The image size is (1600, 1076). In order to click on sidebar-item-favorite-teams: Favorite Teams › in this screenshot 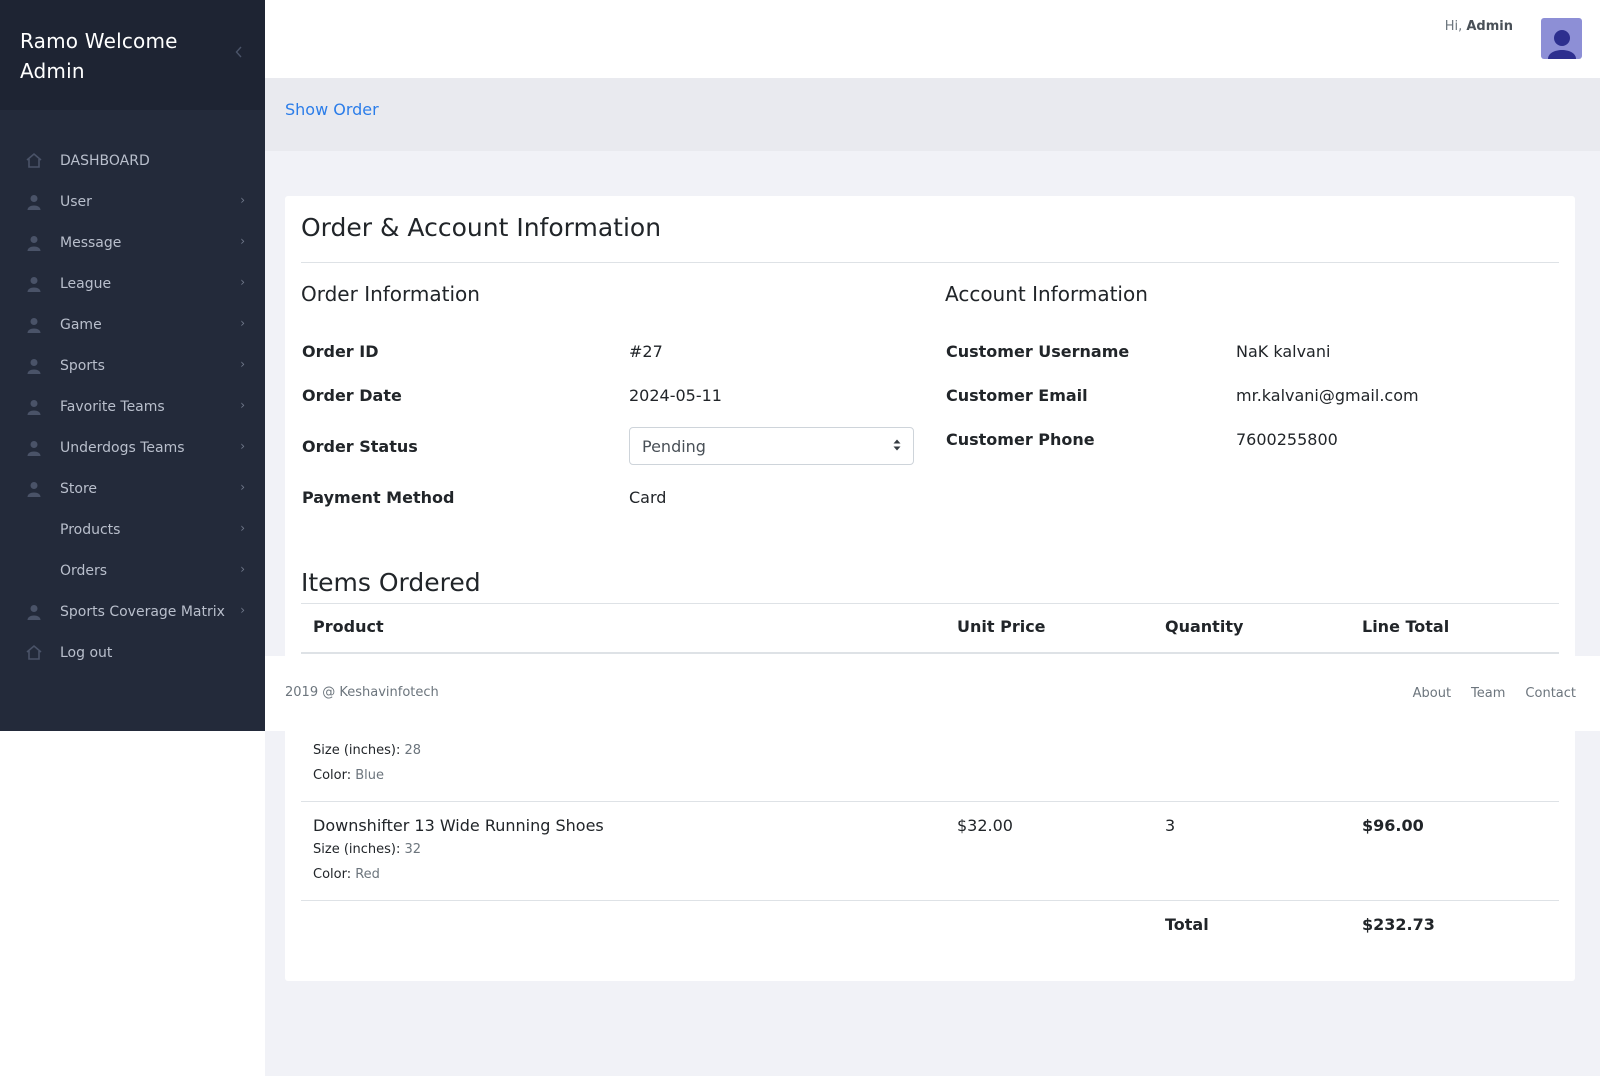, I will do `click(132, 406)`.